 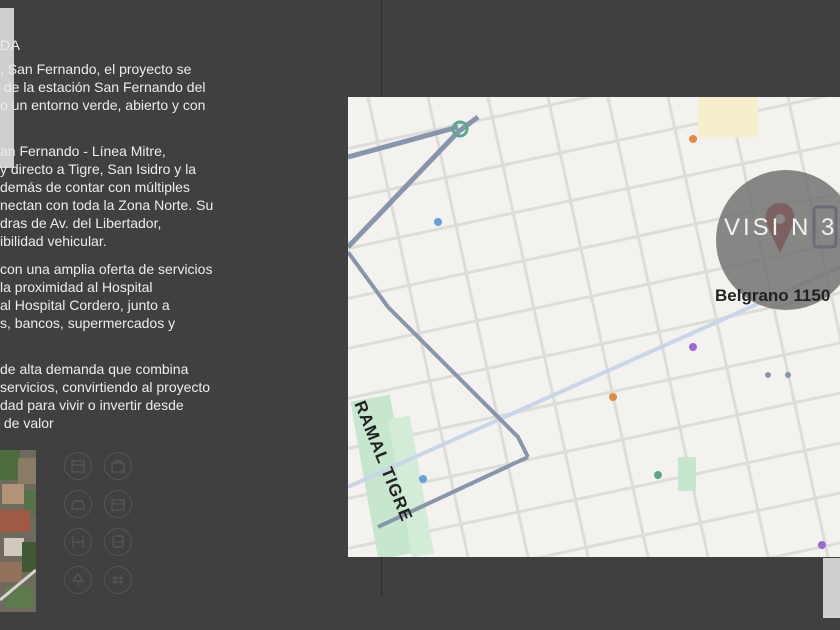 What do you see at coordinates (18, 531) in the screenshot?
I see `aerial-photo` at bounding box center [18, 531].